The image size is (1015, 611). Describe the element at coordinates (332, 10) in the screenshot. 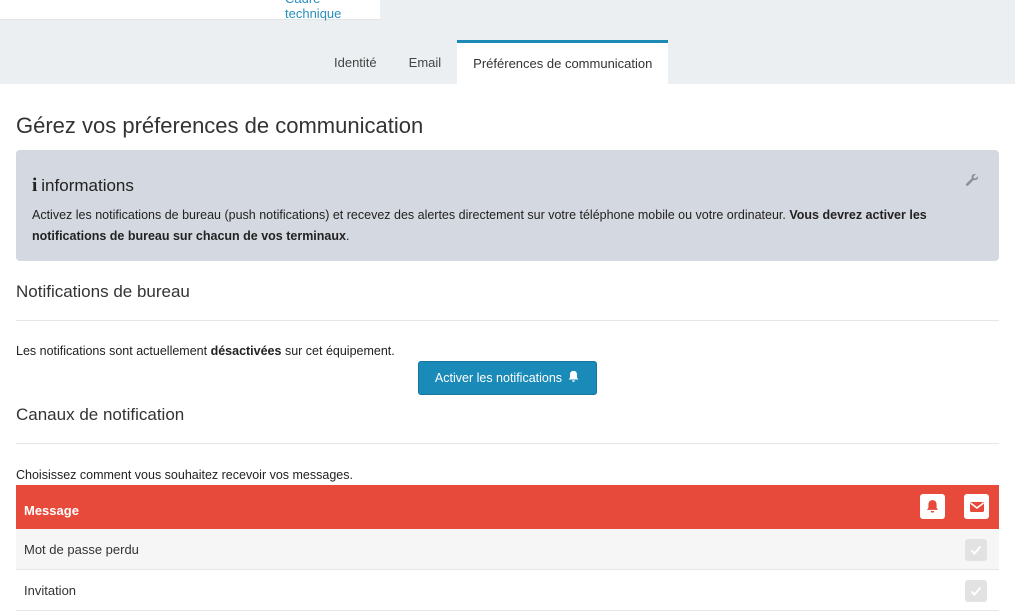

I see `cadre-technique-link: Cadre technique` at that location.